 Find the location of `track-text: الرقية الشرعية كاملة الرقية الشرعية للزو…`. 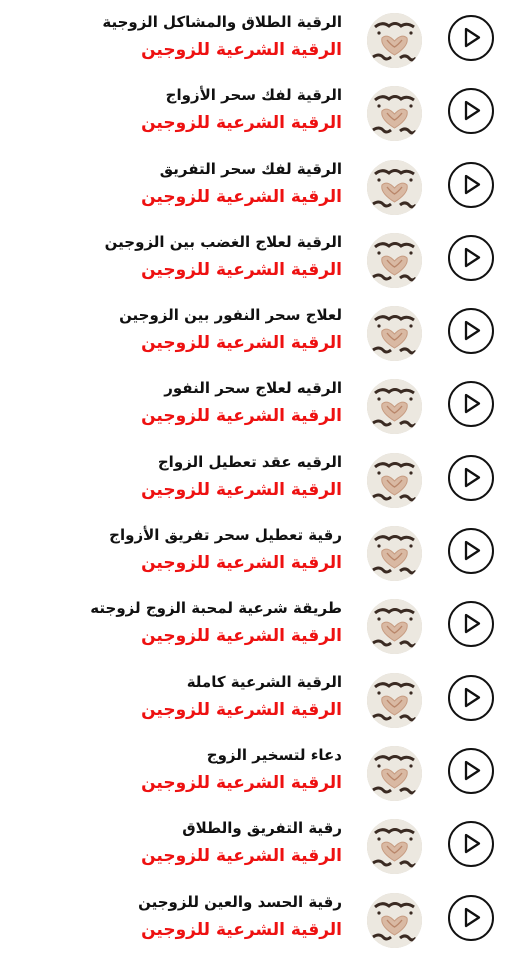

track-text: الرقية الشرعية كاملة الرقية الشرعية للزو… is located at coordinates (212, 696).